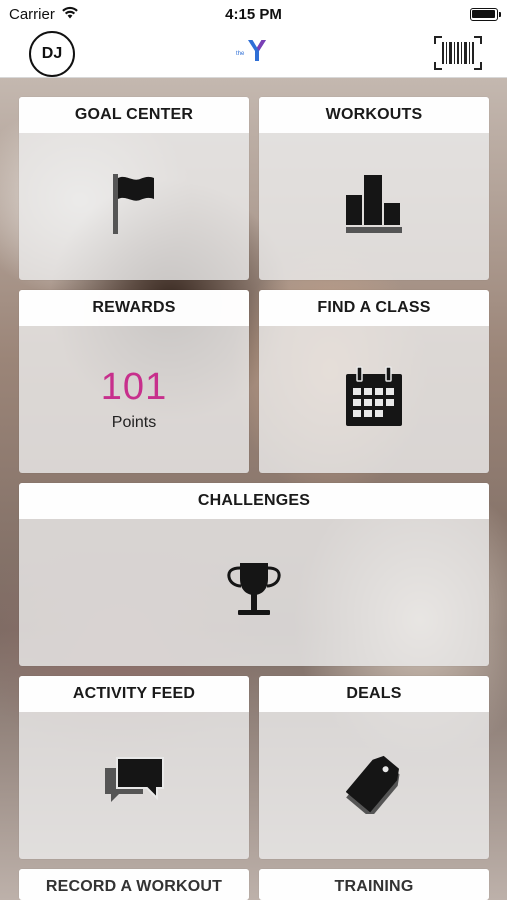  I want to click on tile-deals: DEALS, so click(374, 767).